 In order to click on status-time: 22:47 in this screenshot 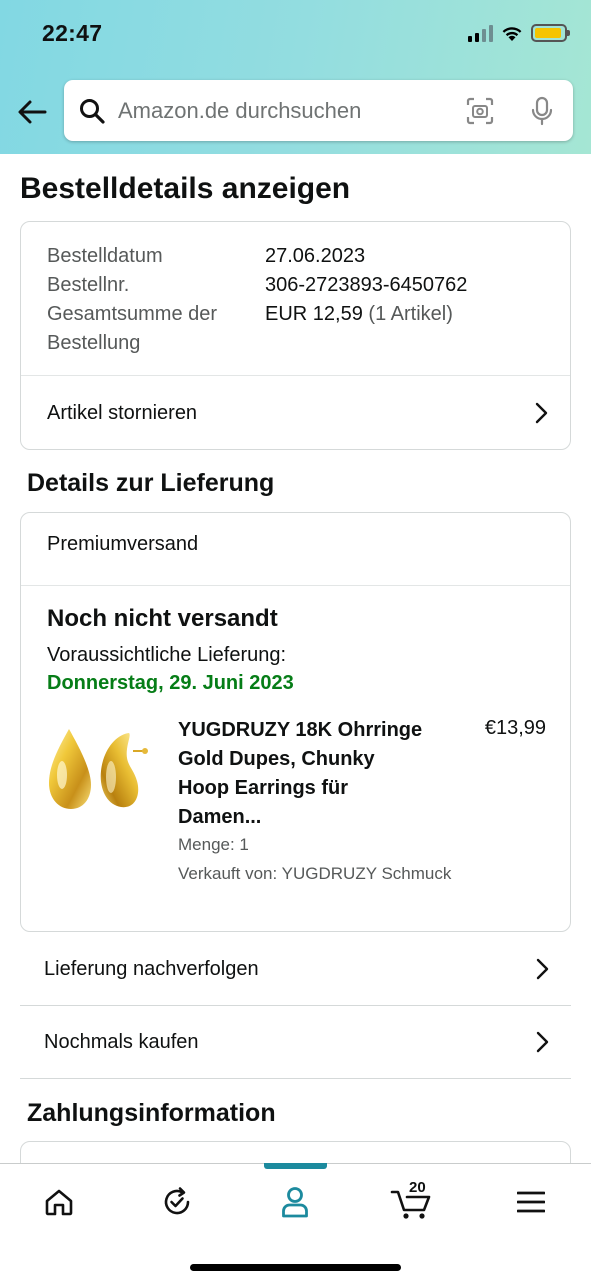, I will do `click(72, 33)`.